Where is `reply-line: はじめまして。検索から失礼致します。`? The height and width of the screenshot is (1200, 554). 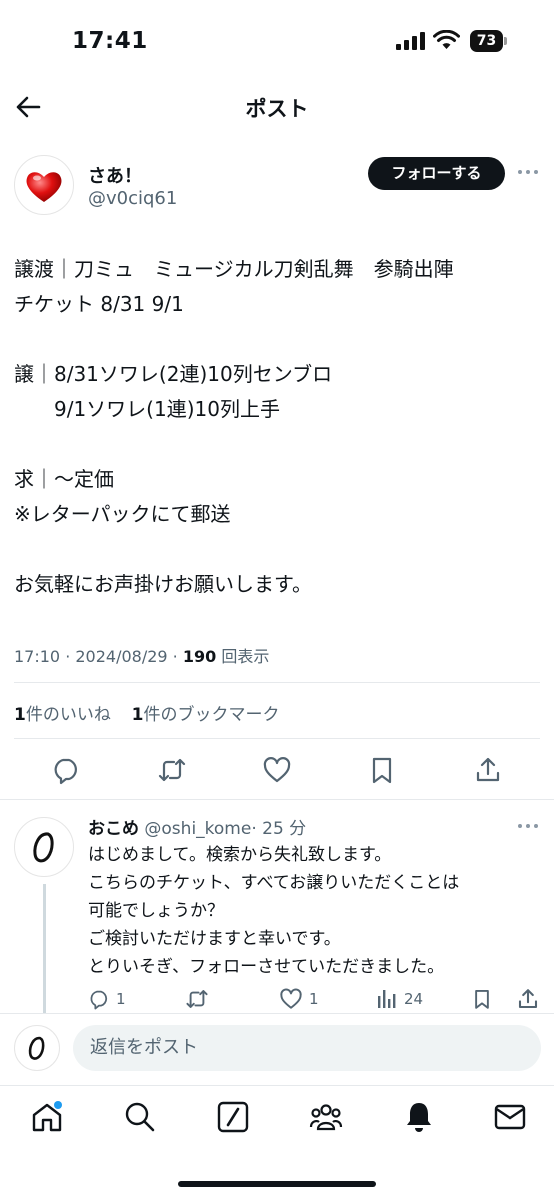 reply-line: はじめまして。検索から失礼致します。 is located at coordinates (240, 855).